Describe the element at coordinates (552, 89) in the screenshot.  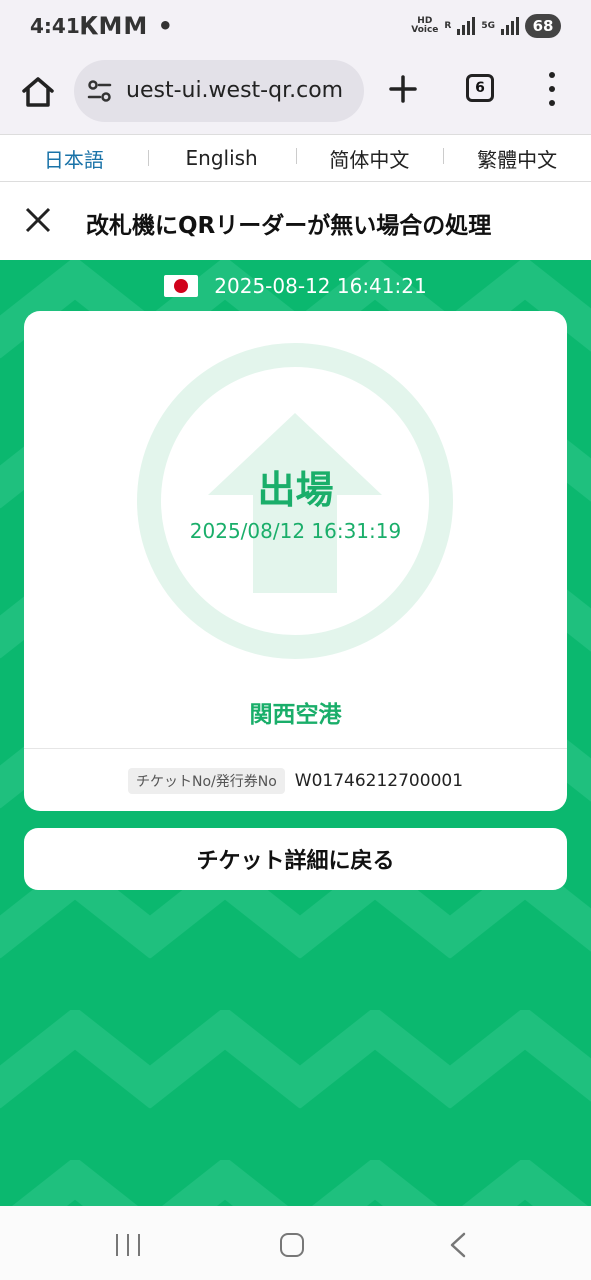
I see `more-menu-icon` at that location.